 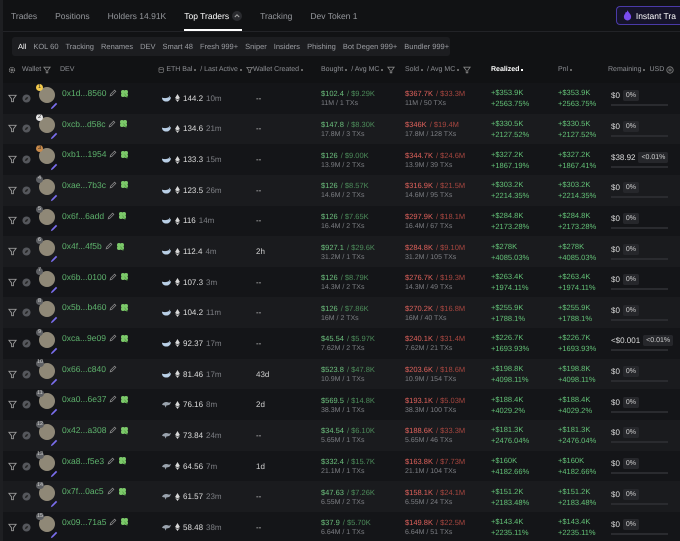 I want to click on tab: Trades, so click(x=24, y=15).